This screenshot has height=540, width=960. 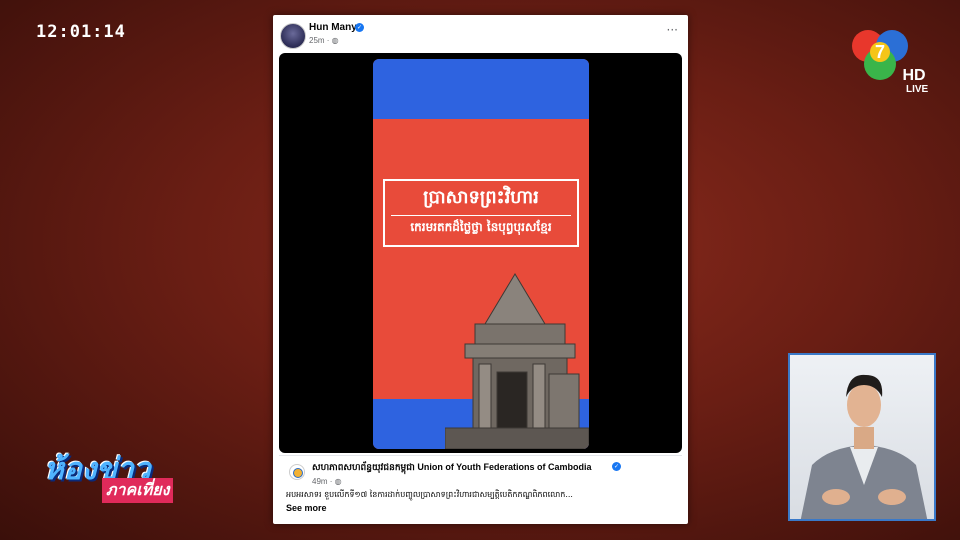 I want to click on sign-language-interpreter, so click(x=862, y=437).